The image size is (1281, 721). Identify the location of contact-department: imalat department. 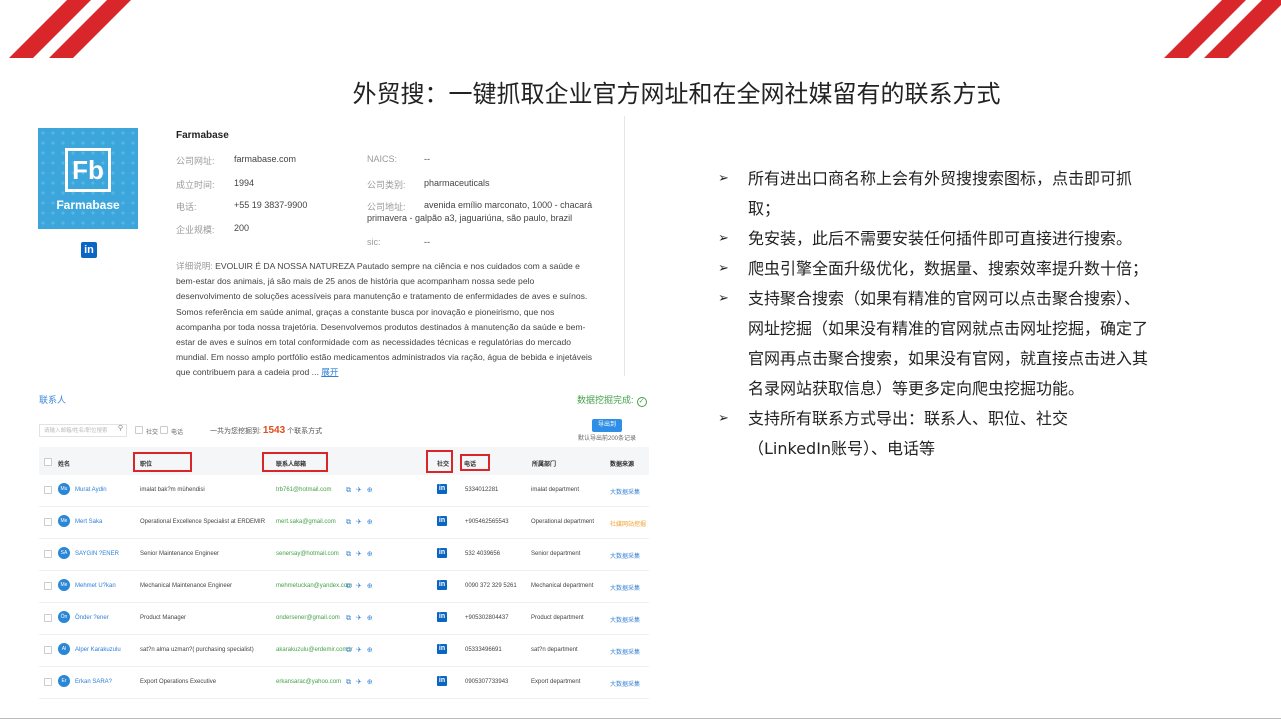
(555, 490).